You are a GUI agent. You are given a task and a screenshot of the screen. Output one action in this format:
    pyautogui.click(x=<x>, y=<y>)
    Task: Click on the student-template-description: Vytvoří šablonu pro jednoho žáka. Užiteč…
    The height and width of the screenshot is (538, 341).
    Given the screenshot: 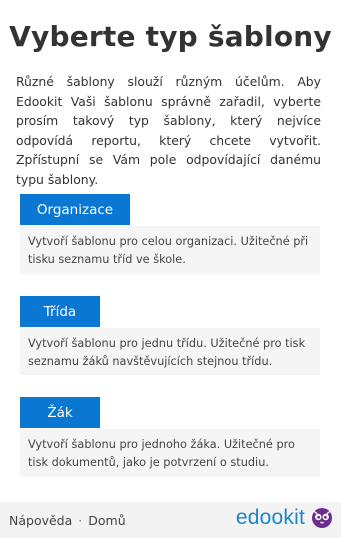 What is the action you would take?
    pyautogui.click(x=170, y=453)
    